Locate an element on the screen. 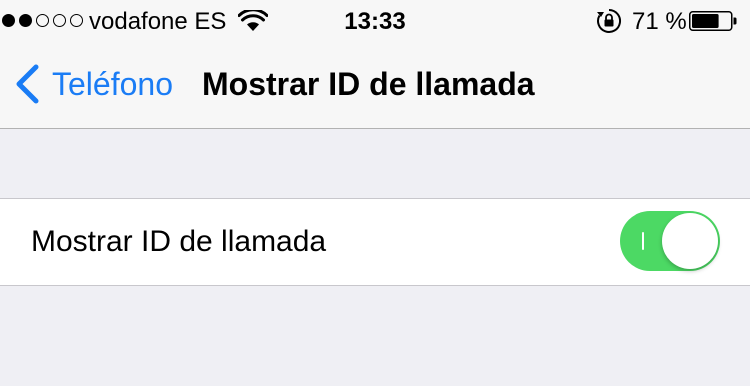 The height and width of the screenshot is (386, 750). back-button-label: Teléfono is located at coordinates (112, 84).